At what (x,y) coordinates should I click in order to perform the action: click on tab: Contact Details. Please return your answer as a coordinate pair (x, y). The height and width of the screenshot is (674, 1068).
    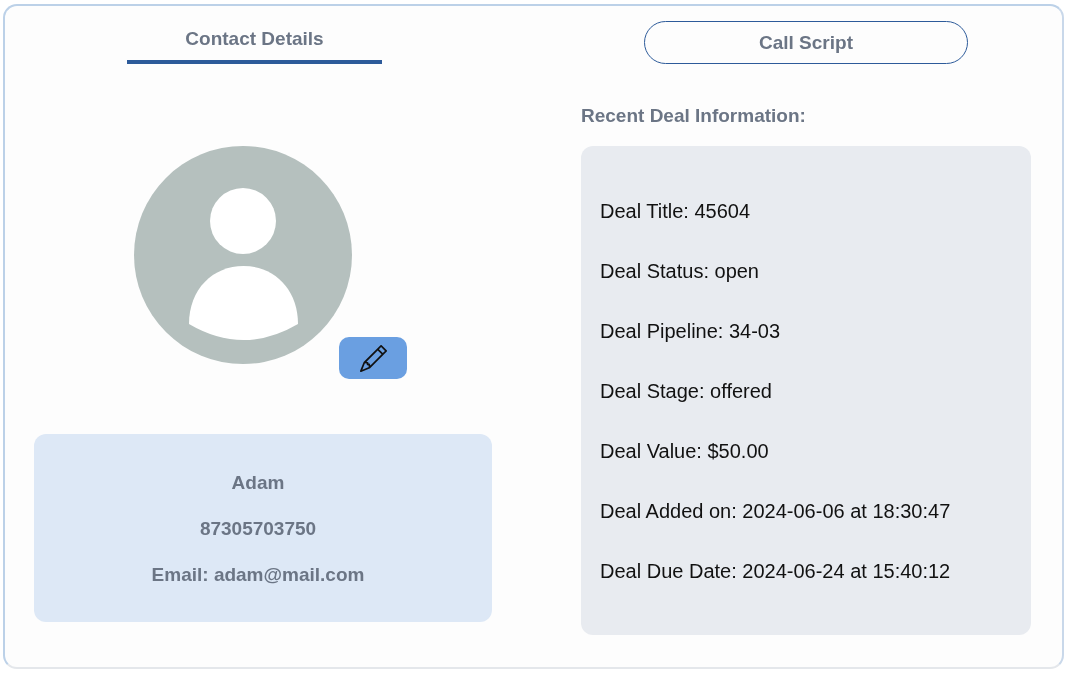
    Looking at the image, I should click on (254, 45).